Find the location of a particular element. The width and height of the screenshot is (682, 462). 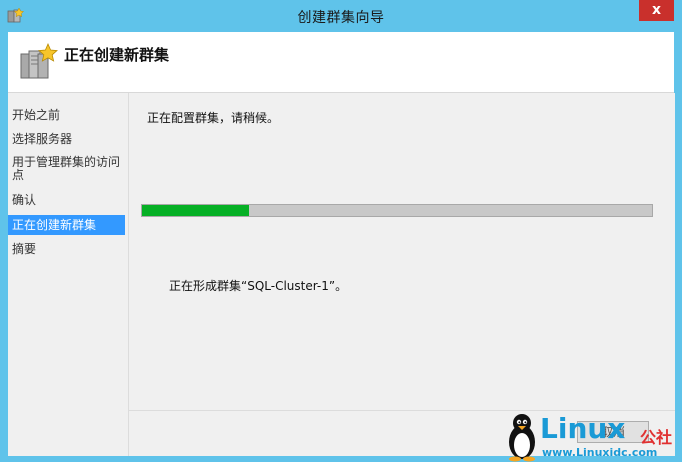

watermark: Linux 公社 www.Linuxidc.com is located at coordinates (593, 436).